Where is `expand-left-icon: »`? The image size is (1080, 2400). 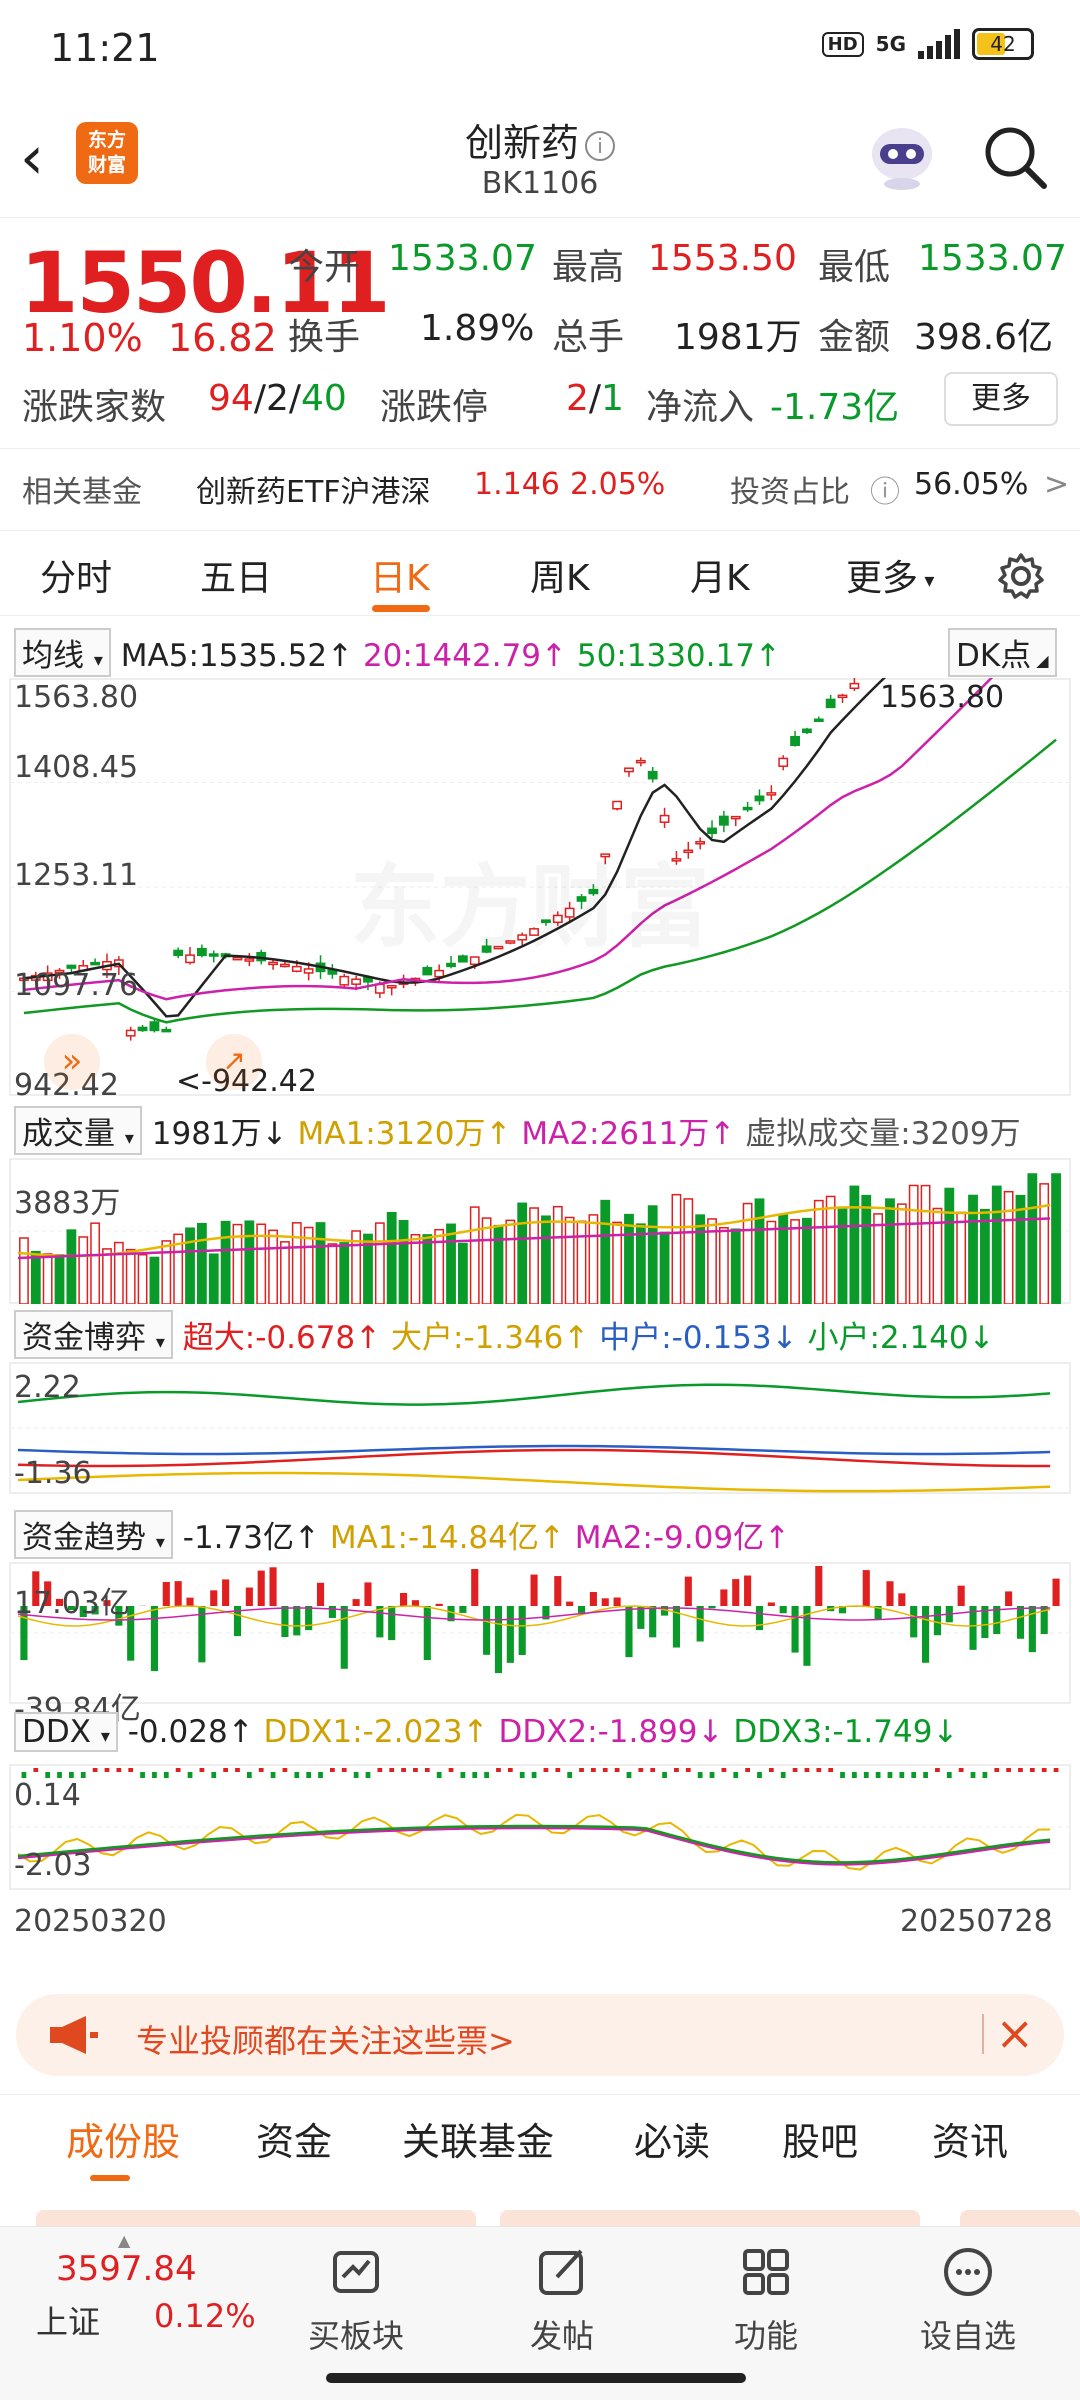 expand-left-icon: » is located at coordinates (72, 1062).